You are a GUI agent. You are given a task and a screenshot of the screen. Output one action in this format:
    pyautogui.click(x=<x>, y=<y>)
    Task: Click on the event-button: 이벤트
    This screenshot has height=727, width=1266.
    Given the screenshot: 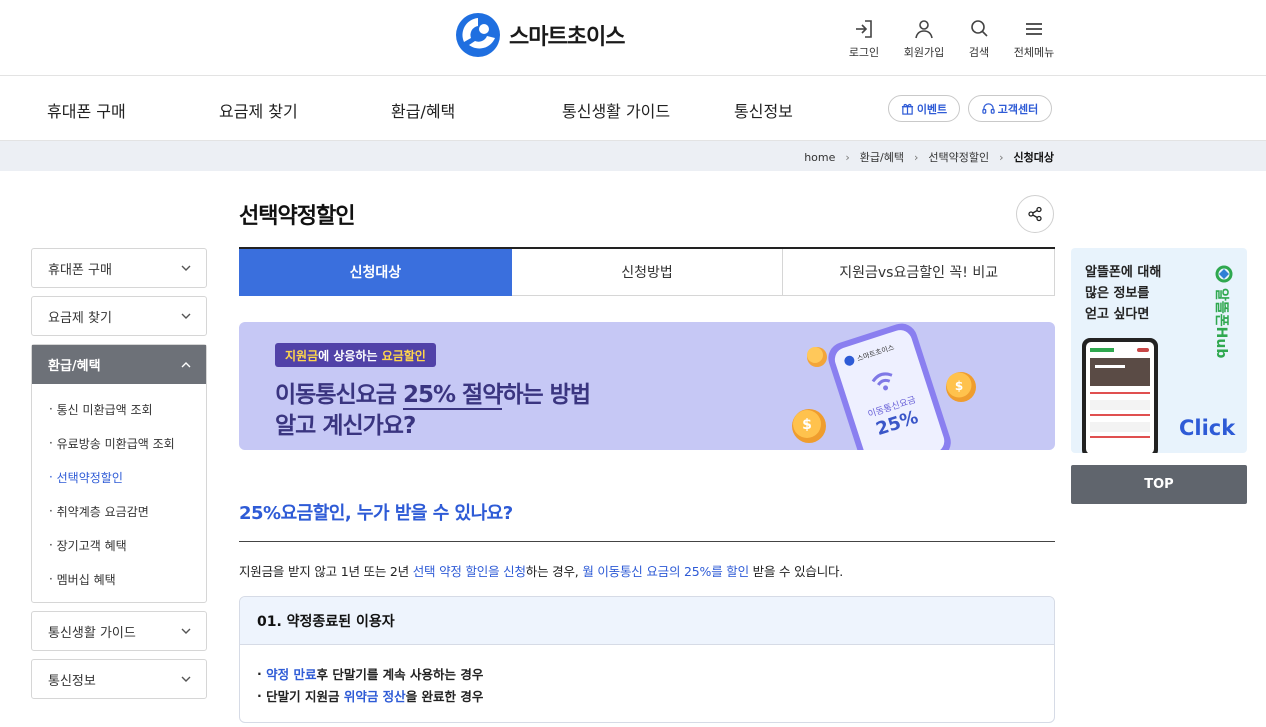 What is the action you would take?
    pyautogui.click(x=924, y=108)
    